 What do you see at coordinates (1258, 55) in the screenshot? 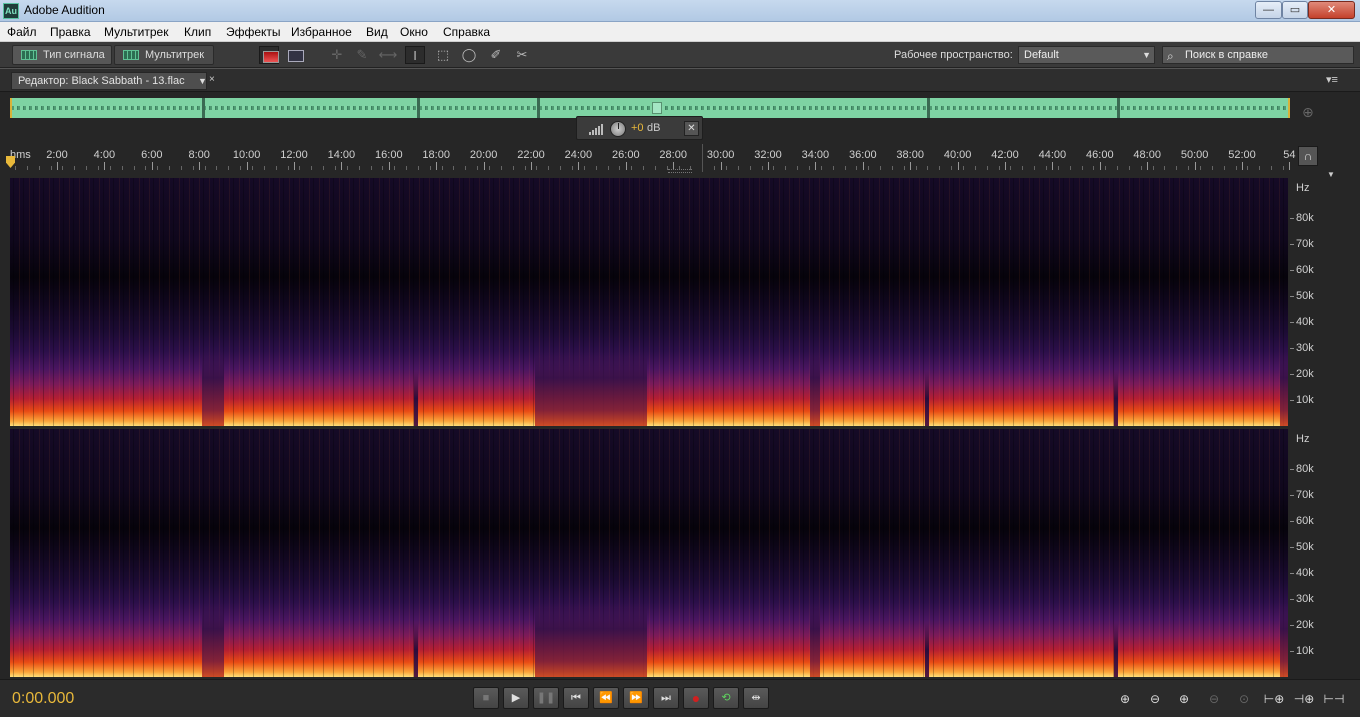
I see `help-search-input: ⌕ Поиск в справке` at bounding box center [1258, 55].